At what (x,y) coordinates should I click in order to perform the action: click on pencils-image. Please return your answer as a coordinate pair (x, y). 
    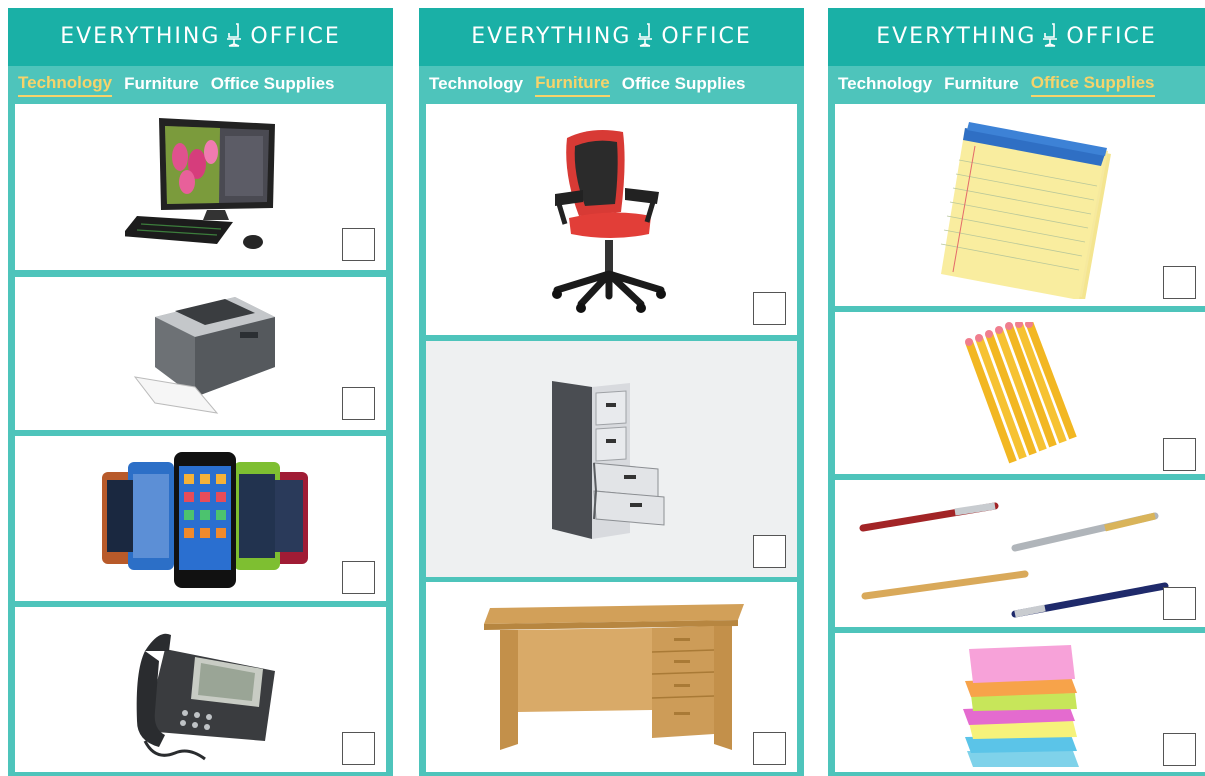
    Looking at the image, I should click on (1021, 393).